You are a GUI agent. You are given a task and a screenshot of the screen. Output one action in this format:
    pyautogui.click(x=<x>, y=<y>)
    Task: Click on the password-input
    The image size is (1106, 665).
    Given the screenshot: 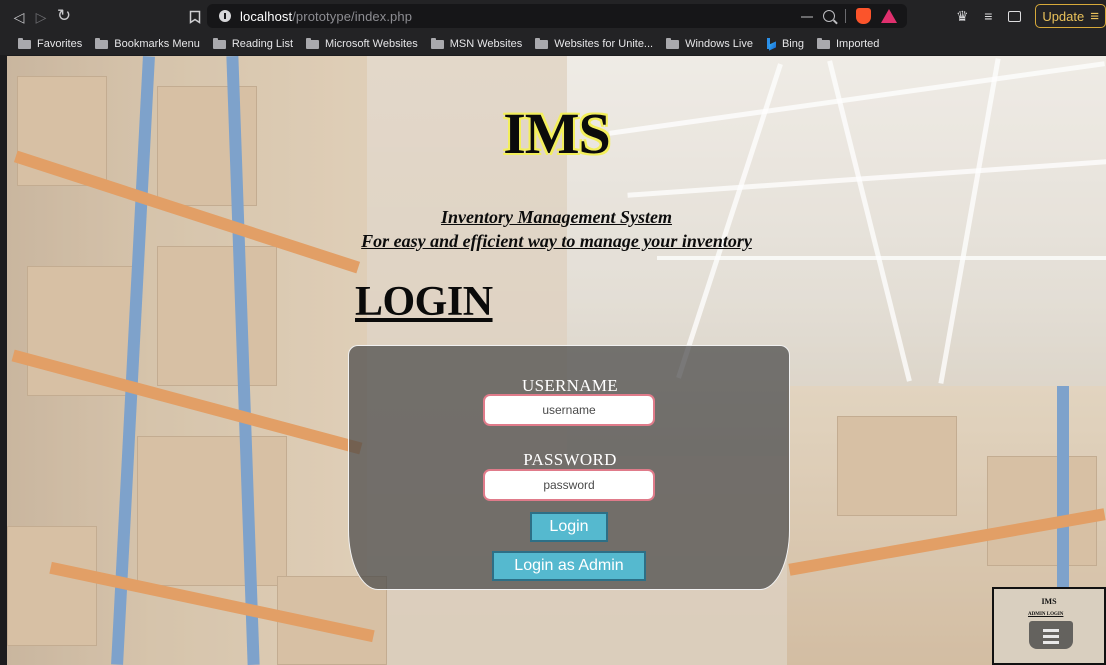 What is the action you would take?
    pyautogui.click(x=569, y=485)
    